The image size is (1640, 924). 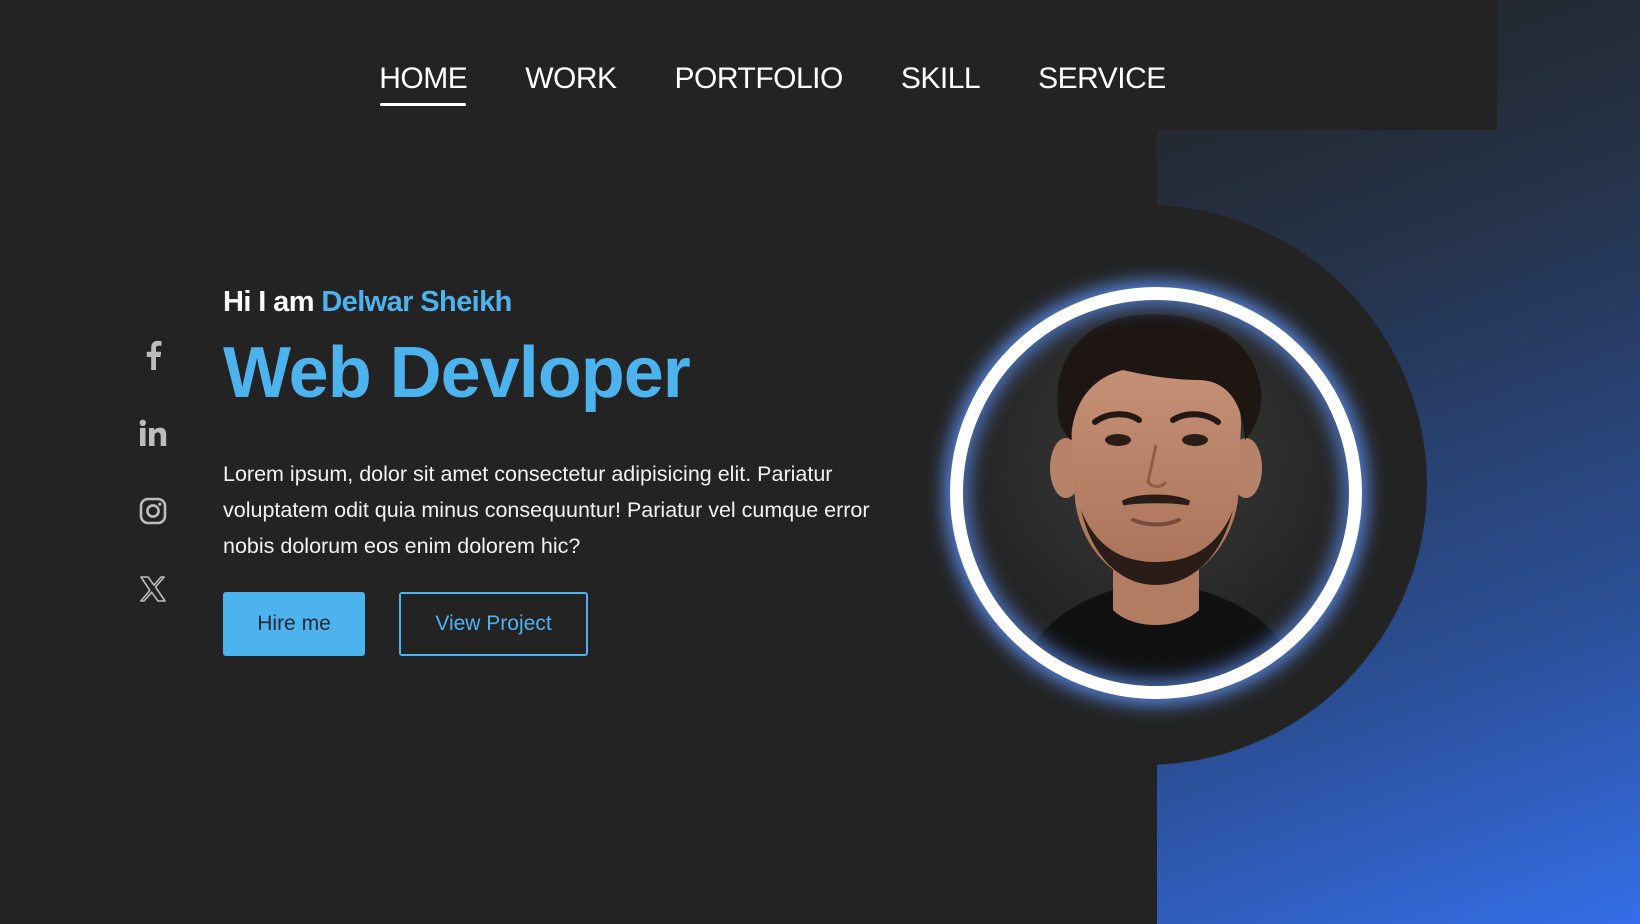 What do you see at coordinates (416, 302) in the screenshot?
I see `author-name: Delwar Sheikh` at bounding box center [416, 302].